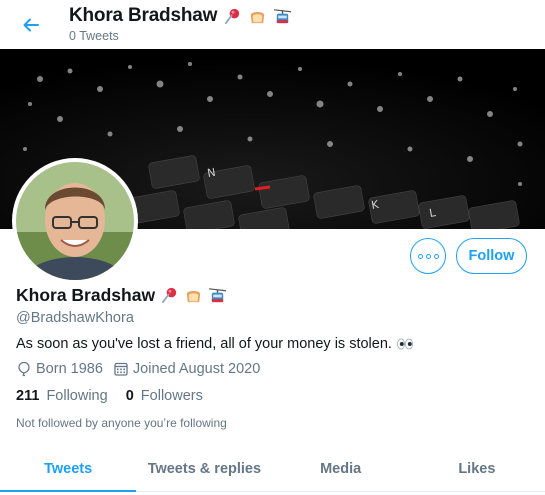 The height and width of the screenshot is (495, 545). Describe the element at coordinates (121, 369) in the screenshot. I see `calendar-icon` at that location.